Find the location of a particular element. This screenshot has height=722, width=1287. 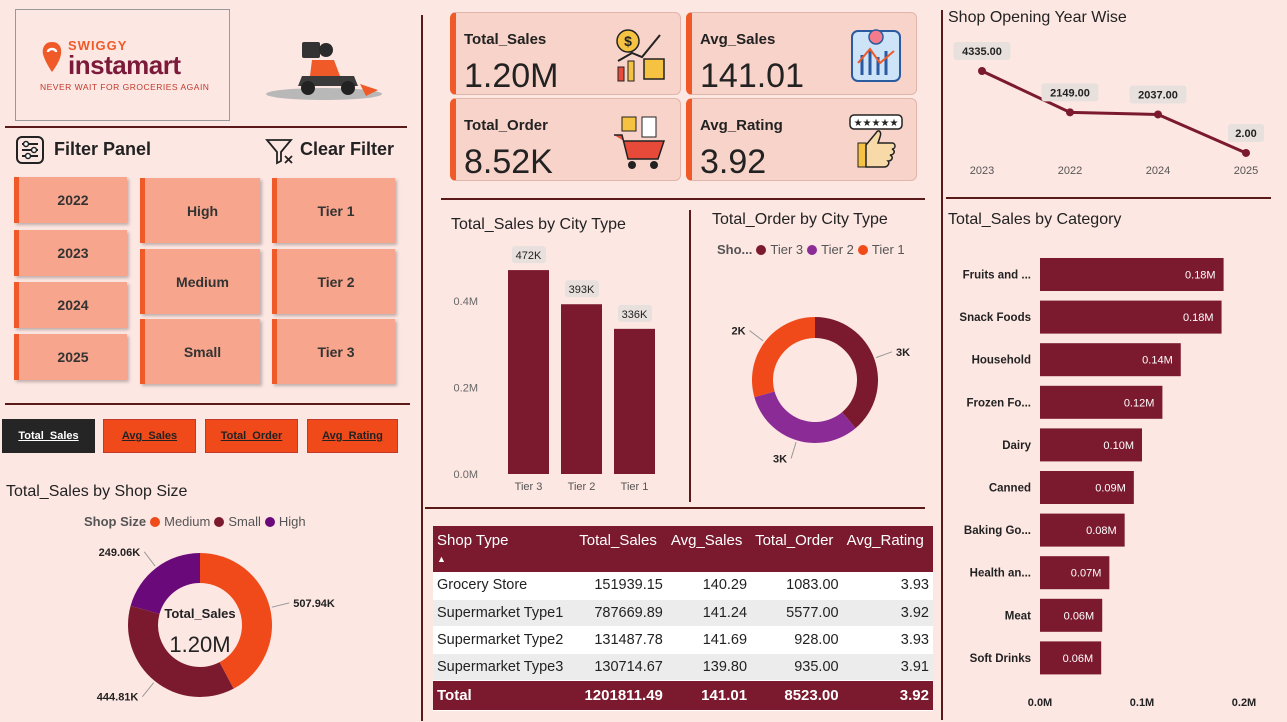

line-data-label: 2149.00 is located at coordinates (1070, 93).